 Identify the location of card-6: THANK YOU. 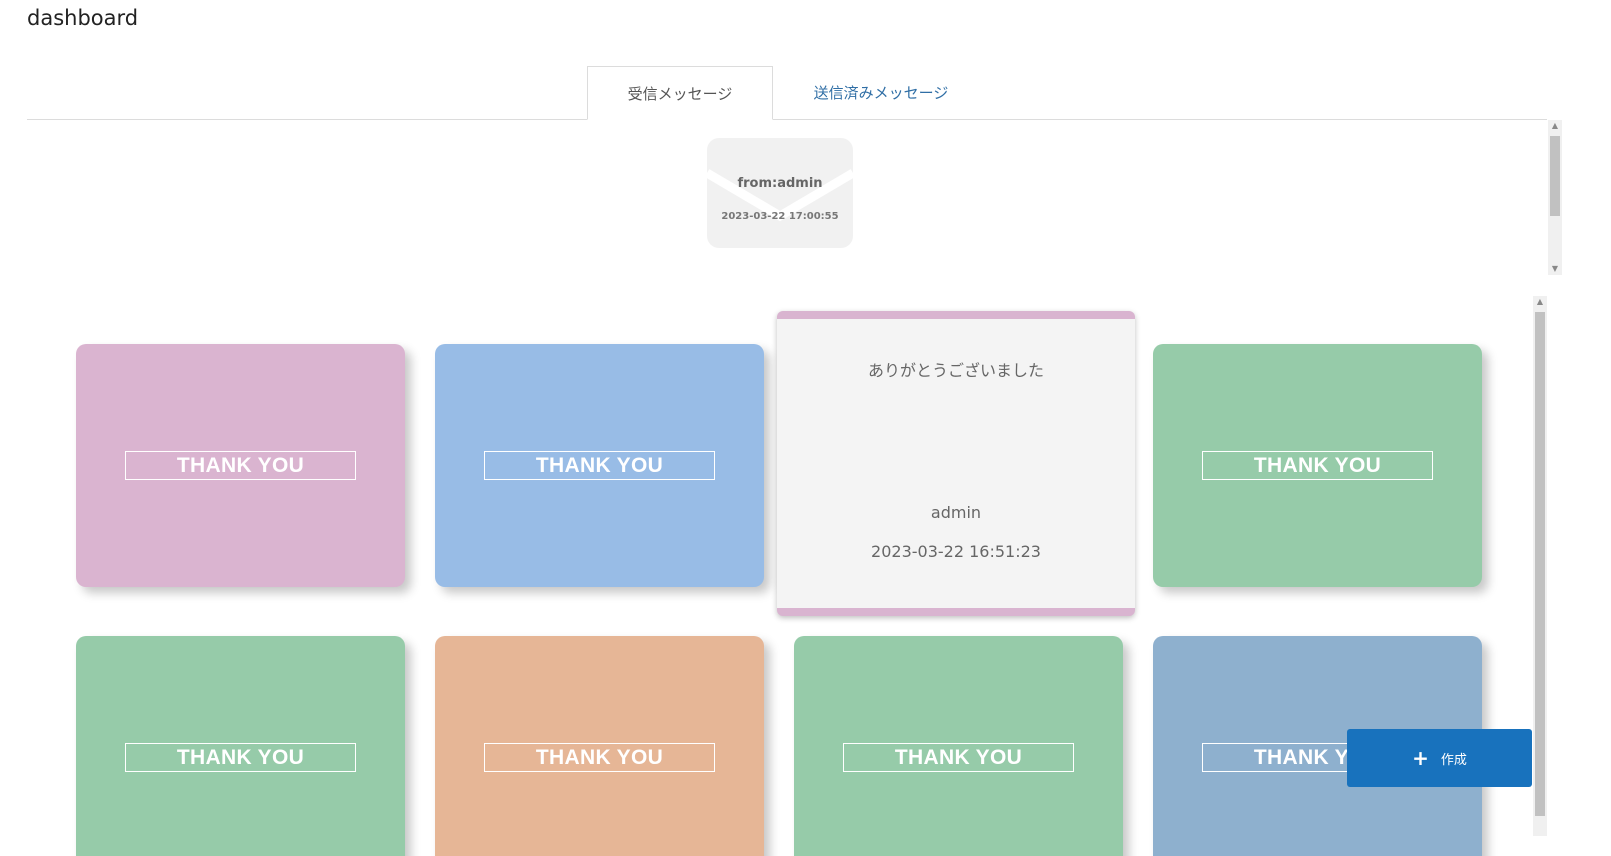
(599, 746).